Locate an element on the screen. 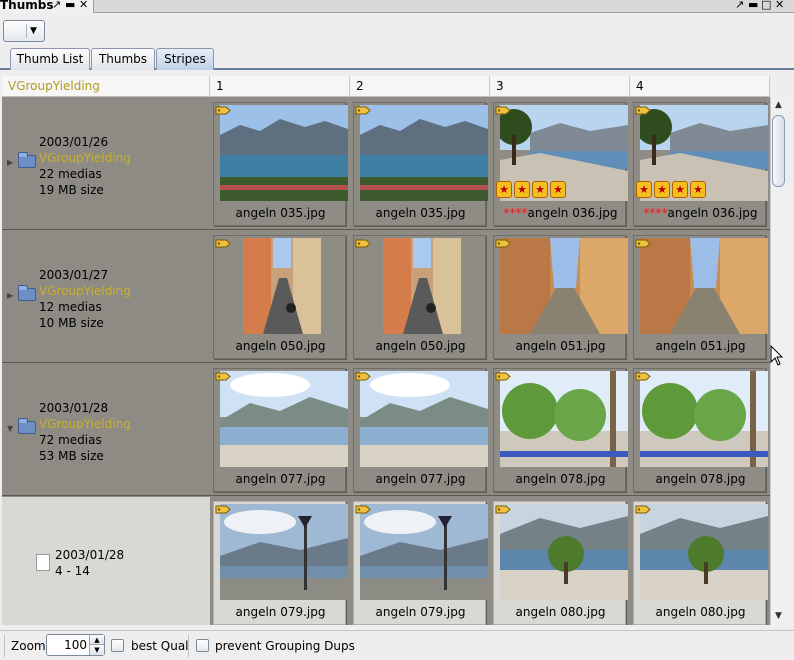  view-combo-button: ▼ is located at coordinates (24, 31).